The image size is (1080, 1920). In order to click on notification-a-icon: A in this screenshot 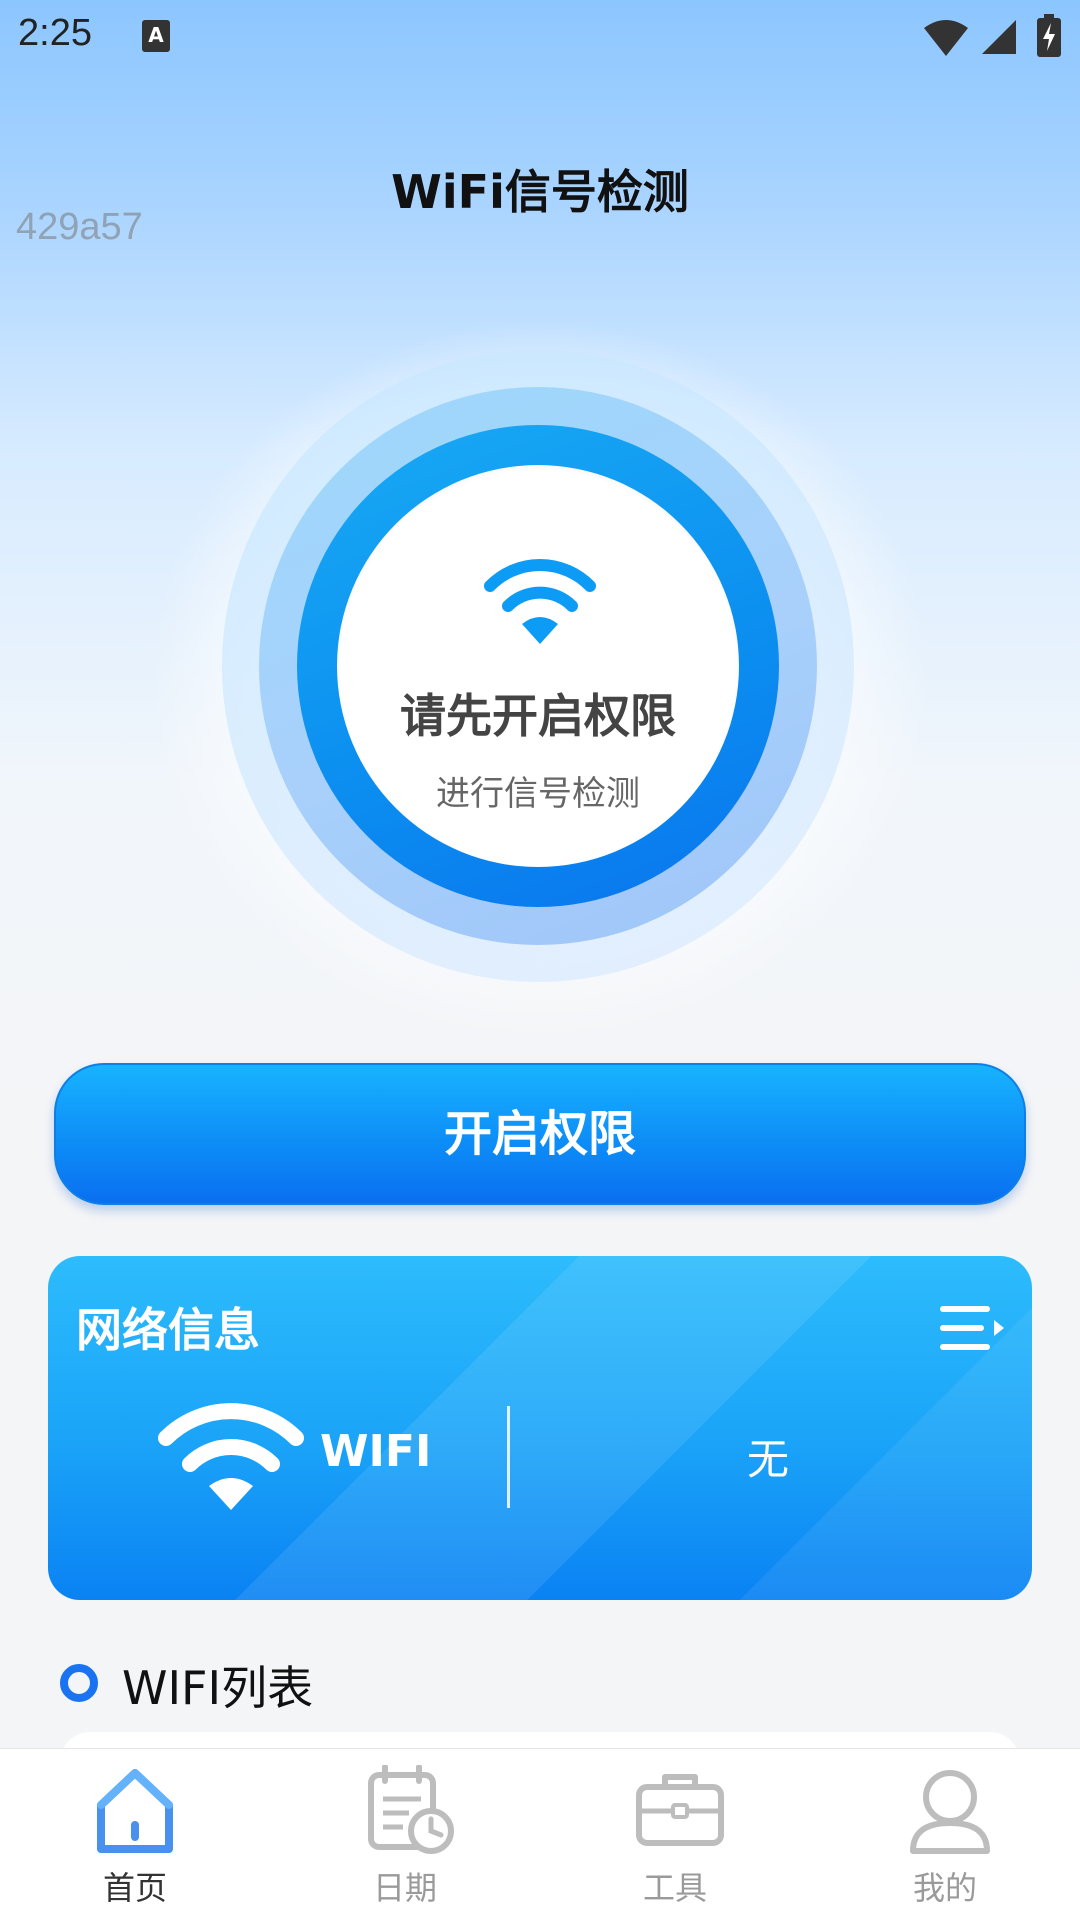, I will do `click(156, 36)`.